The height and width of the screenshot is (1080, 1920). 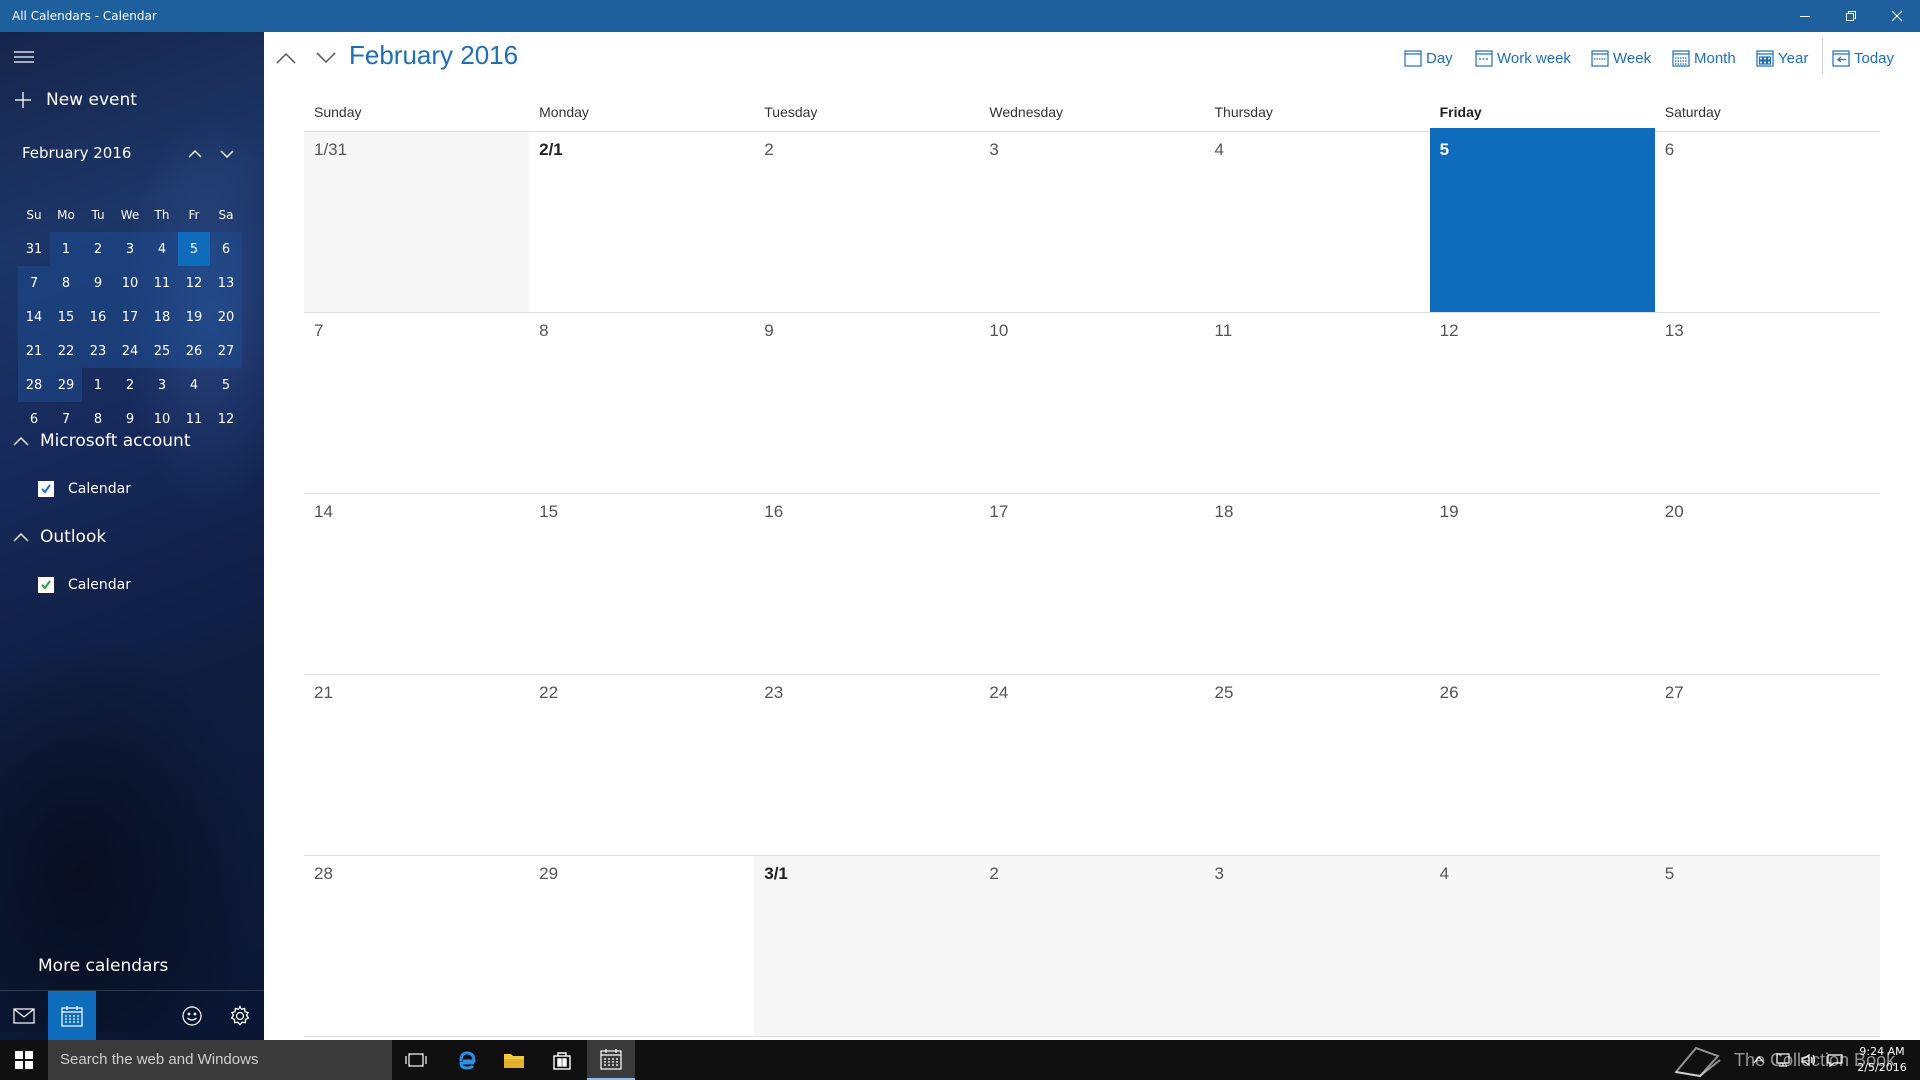 What do you see at coordinates (66, 317) in the screenshot?
I see `mini-day: 15` at bounding box center [66, 317].